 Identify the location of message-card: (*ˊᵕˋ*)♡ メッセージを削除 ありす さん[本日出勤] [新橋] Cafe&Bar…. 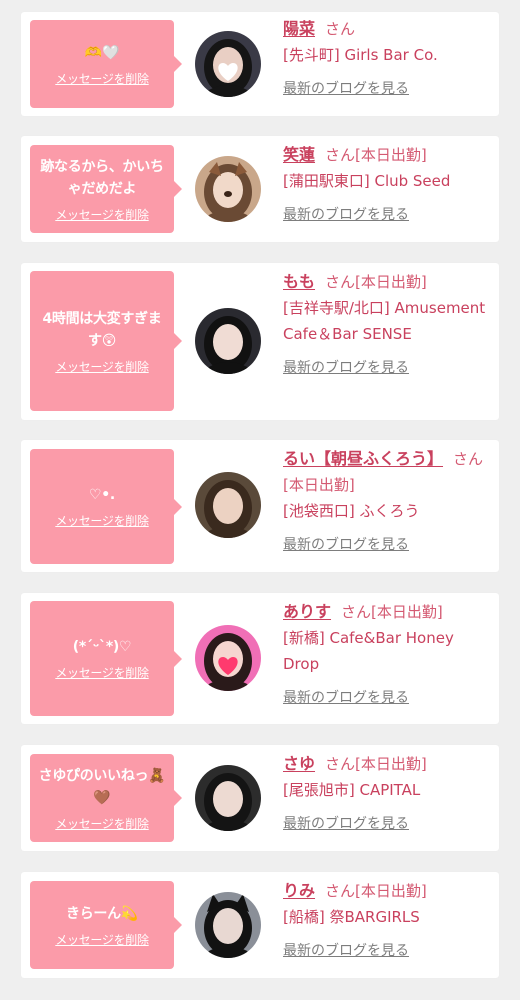
(260, 658).